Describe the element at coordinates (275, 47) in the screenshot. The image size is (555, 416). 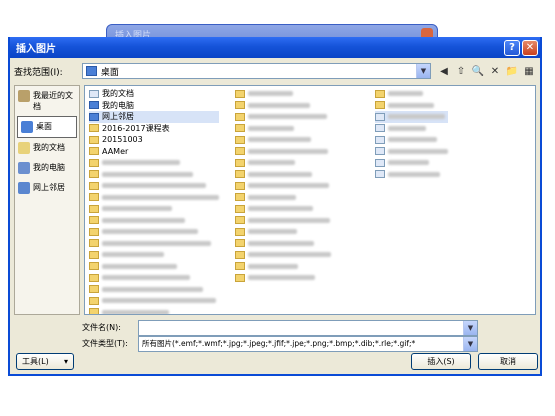
I see `dialog-titlebar: 插入图片 ? ✕` at that location.